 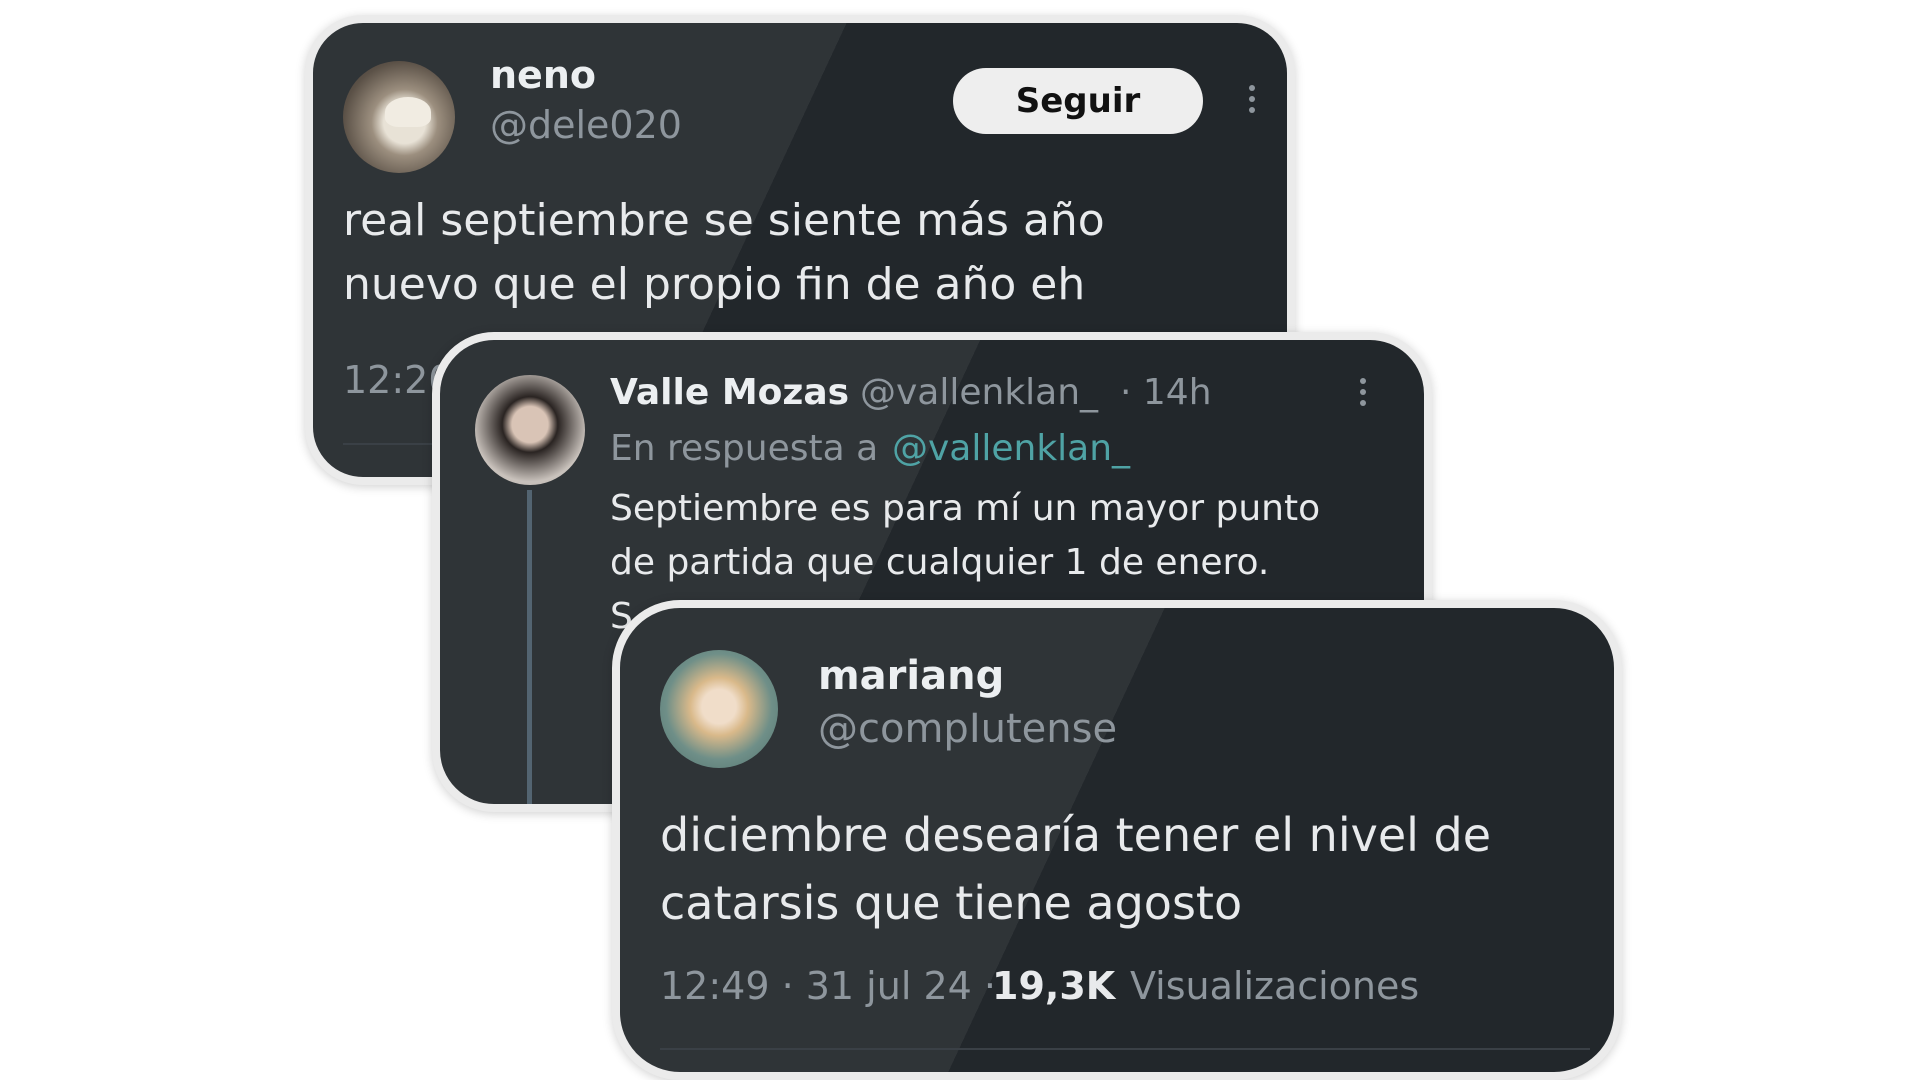 I want to click on tweet-text-line2: de partida que cualquier 1 de enero., so click(x=940, y=562).